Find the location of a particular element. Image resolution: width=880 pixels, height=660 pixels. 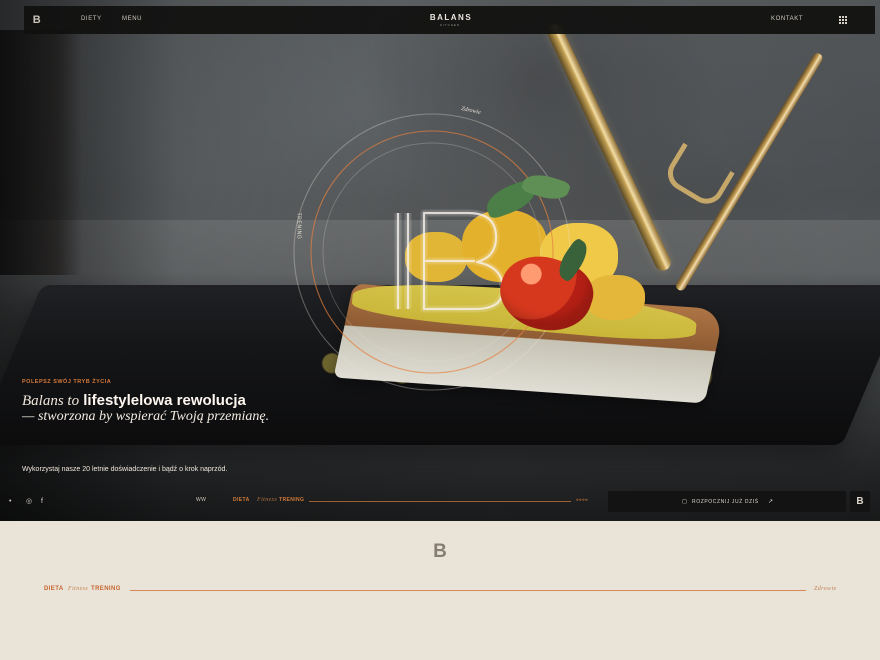

start-now-label: ROZPOCZNIJ JUŻ DZIŚ is located at coordinates (725, 502).